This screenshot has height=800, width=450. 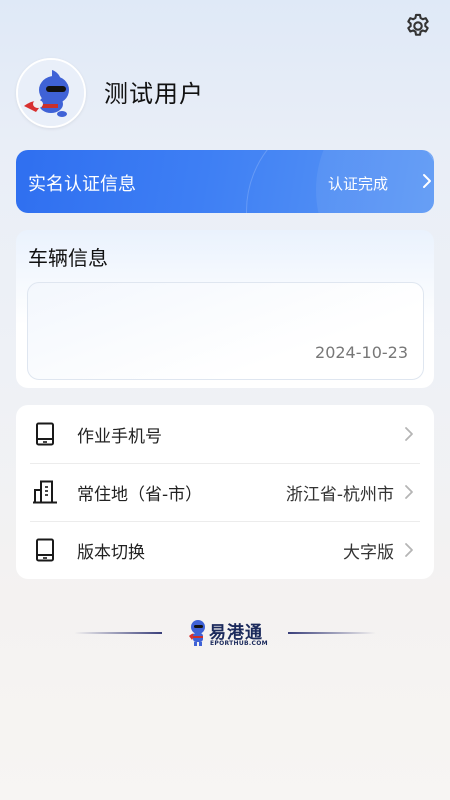 I want to click on brand-url: EPORTHUB.COM, so click(x=239, y=643).